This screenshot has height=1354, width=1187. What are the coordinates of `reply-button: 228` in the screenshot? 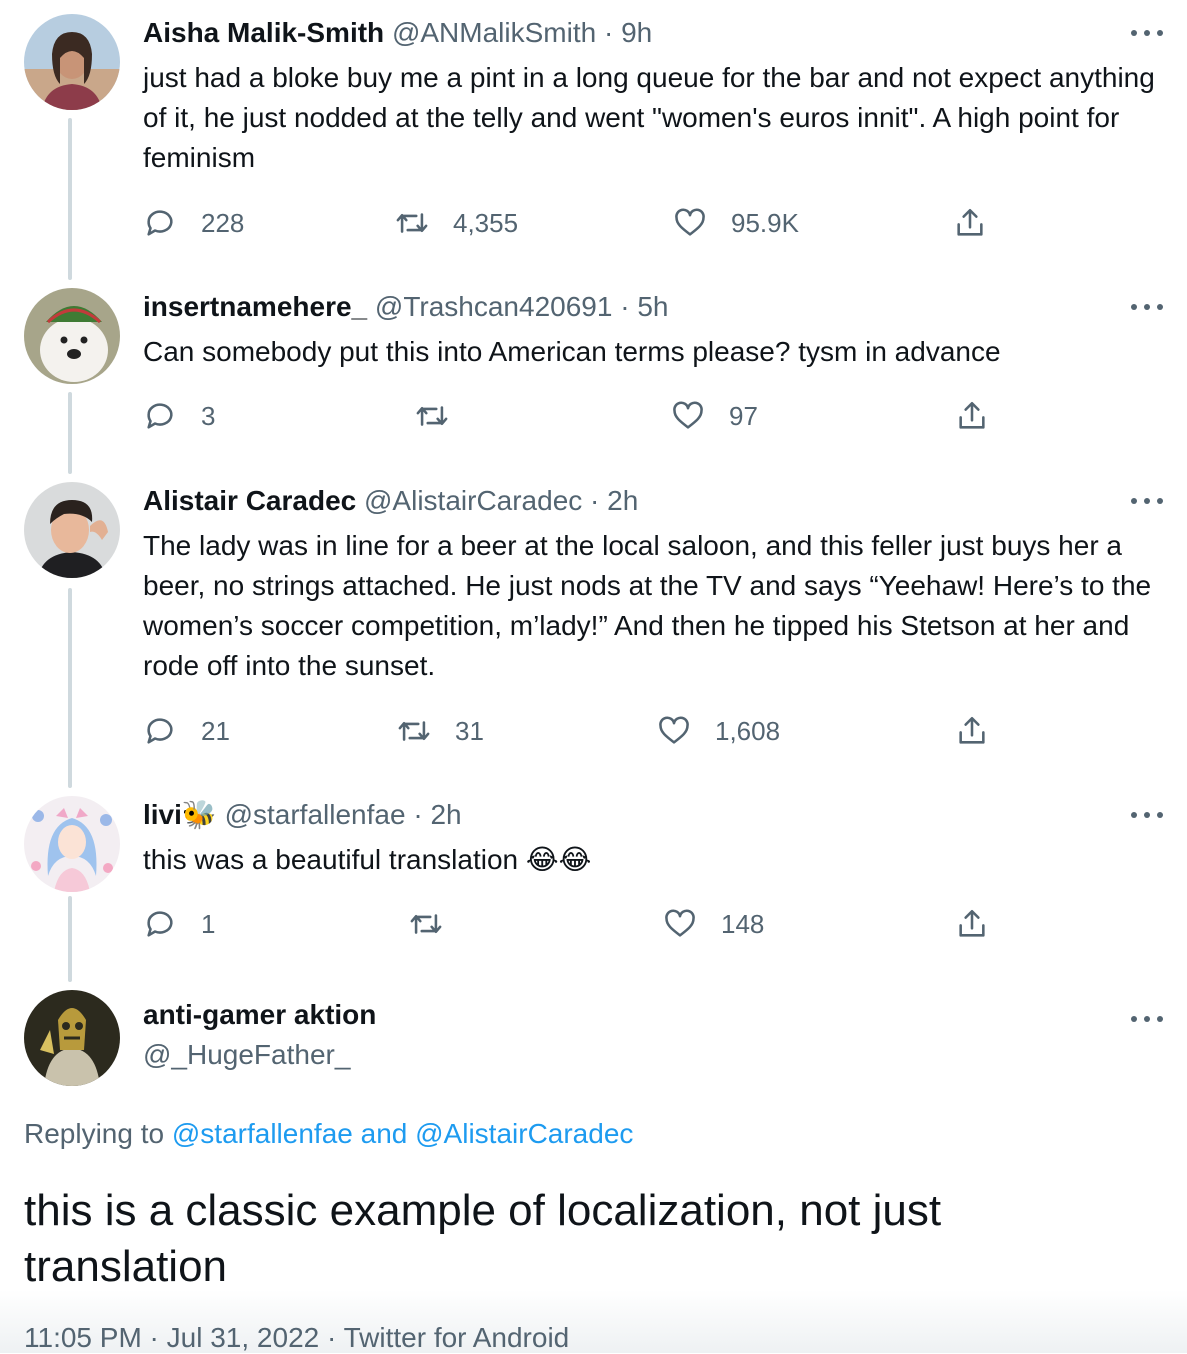 It's located at (193, 223).